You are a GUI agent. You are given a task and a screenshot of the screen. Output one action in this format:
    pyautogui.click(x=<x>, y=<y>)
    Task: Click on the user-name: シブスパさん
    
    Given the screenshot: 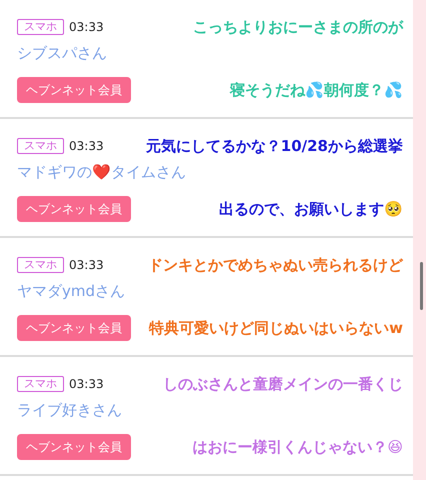 What is the action you would take?
    pyautogui.click(x=215, y=53)
    